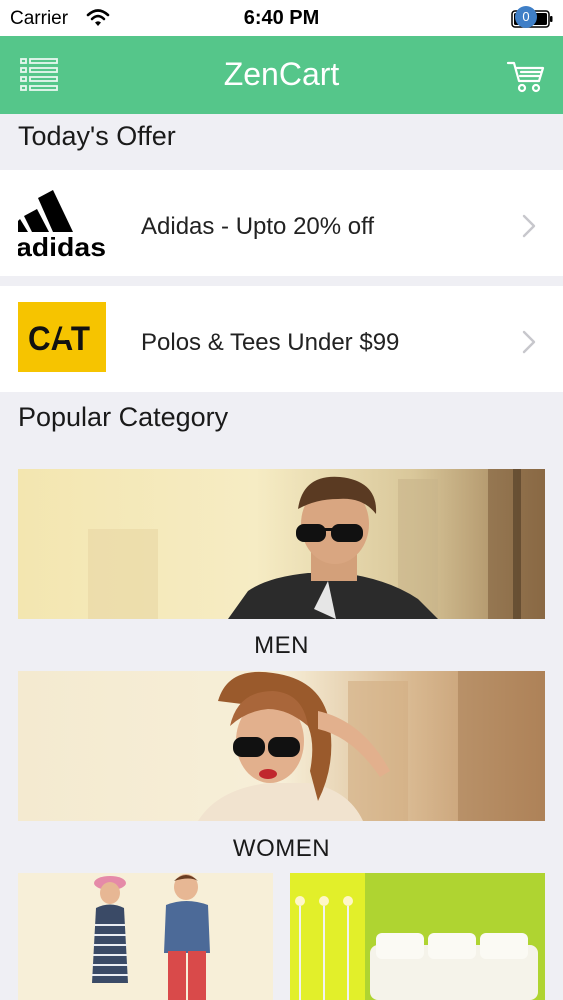 The width and height of the screenshot is (563, 1000). I want to click on offer-label: Polos & Tees Under $99, so click(270, 342).